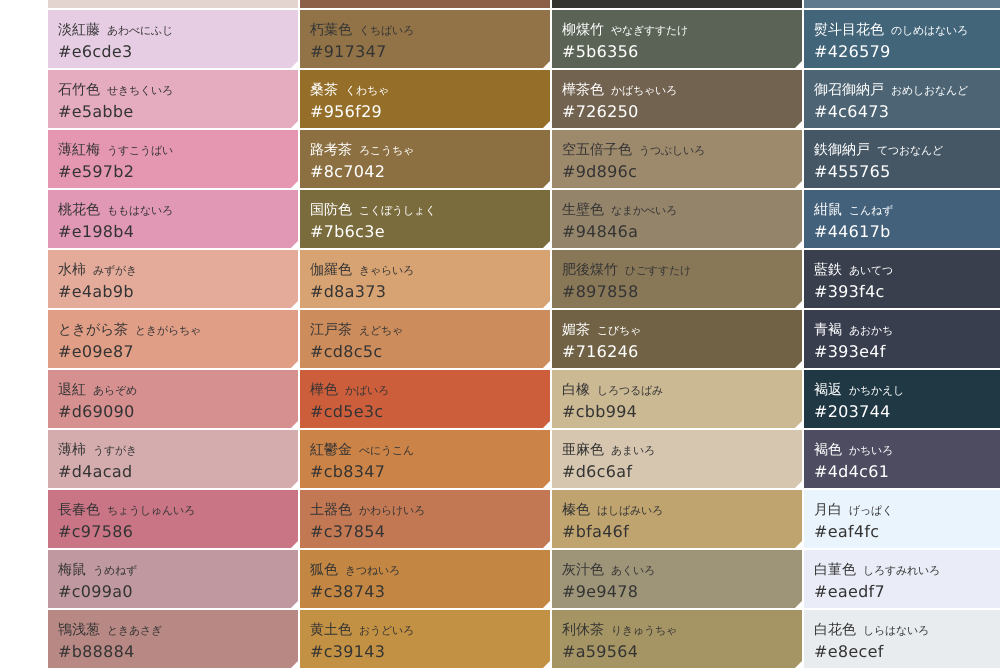 The image size is (1000, 671). I want to click on color-reading: やなぎすすたけ, so click(649, 30).